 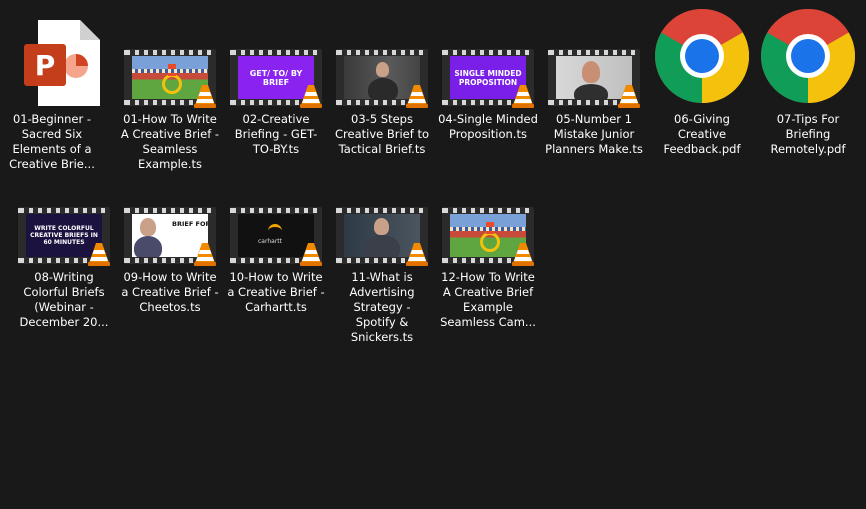 What do you see at coordinates (270, 241) in the screenshot?
I see `thumbnail-title: carhartt` at bounding box center [270, 241].